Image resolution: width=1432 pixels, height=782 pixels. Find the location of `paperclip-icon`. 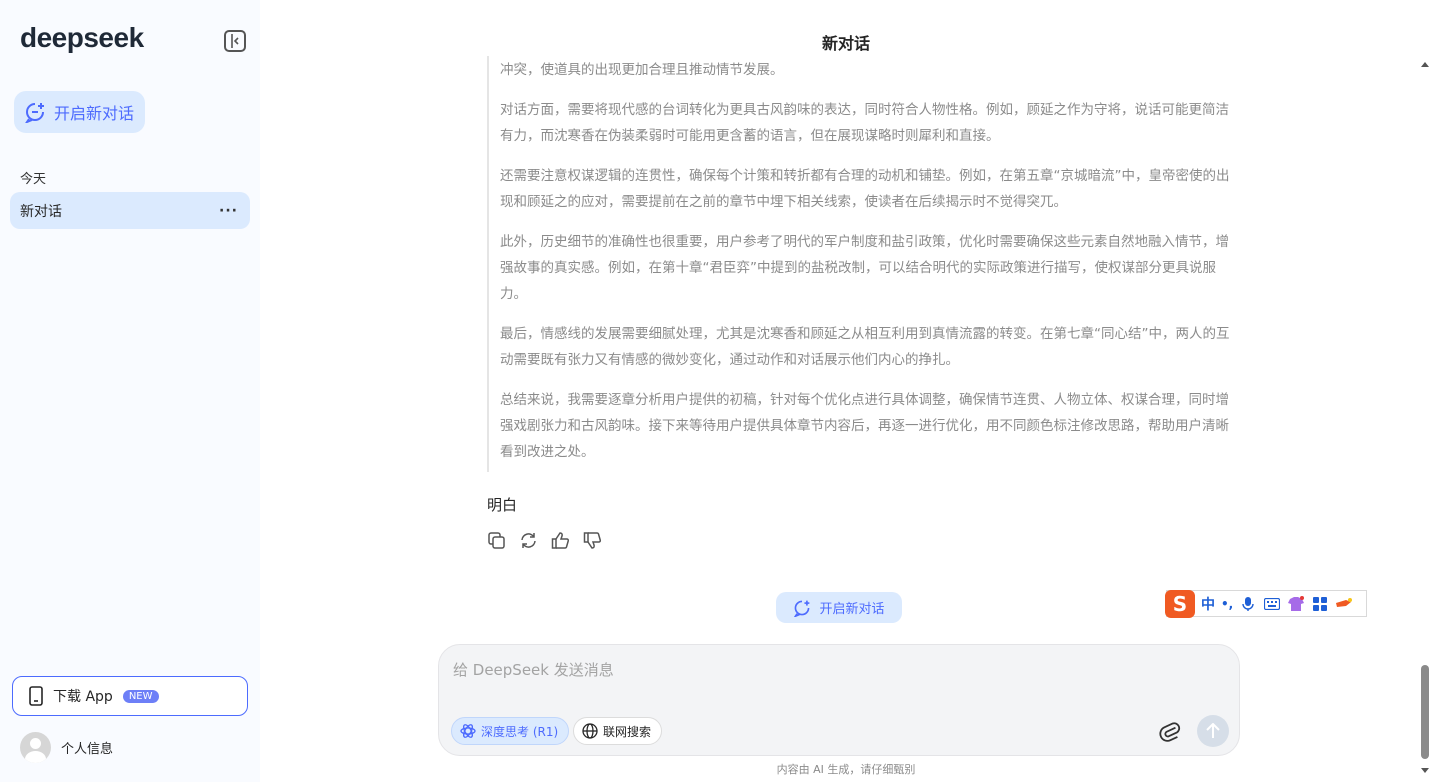

paperclip-icon is located at coordinates (1170, 733).